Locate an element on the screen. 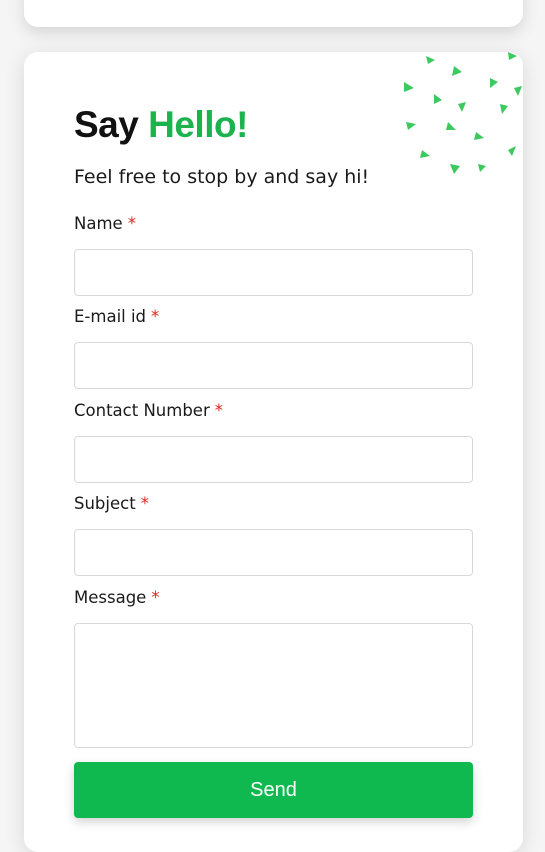  name-label: Name * is located at coordinates (105, 223).